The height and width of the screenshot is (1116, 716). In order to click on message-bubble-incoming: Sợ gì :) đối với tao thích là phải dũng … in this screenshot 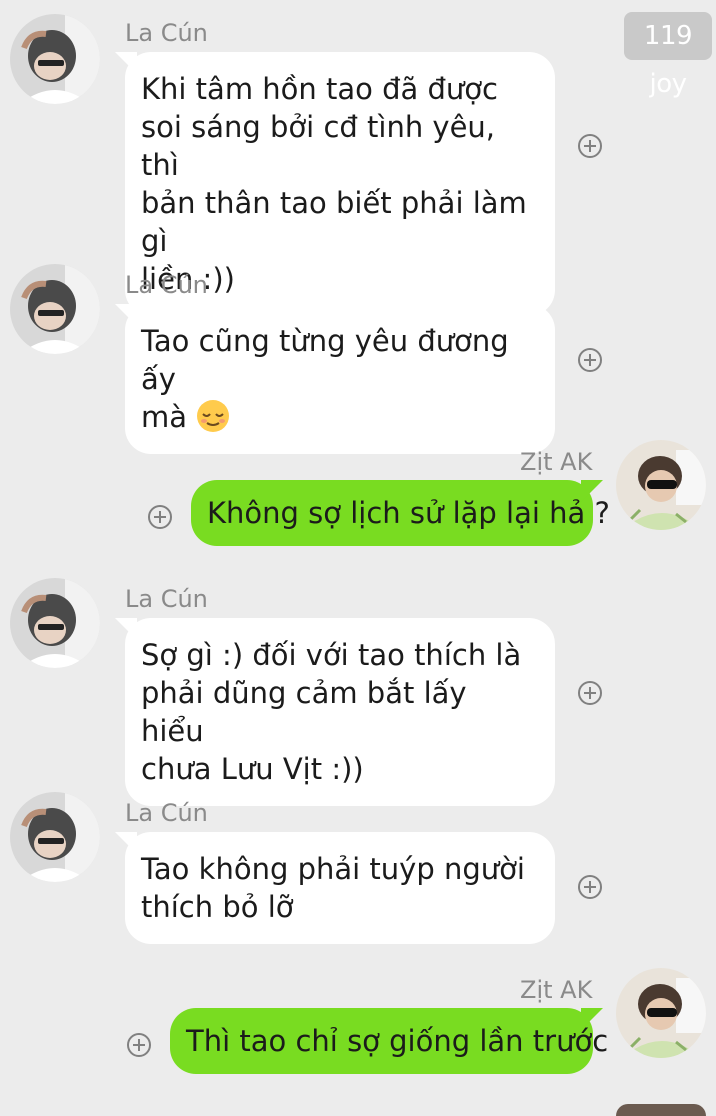, I will do `click(335, 712)`.